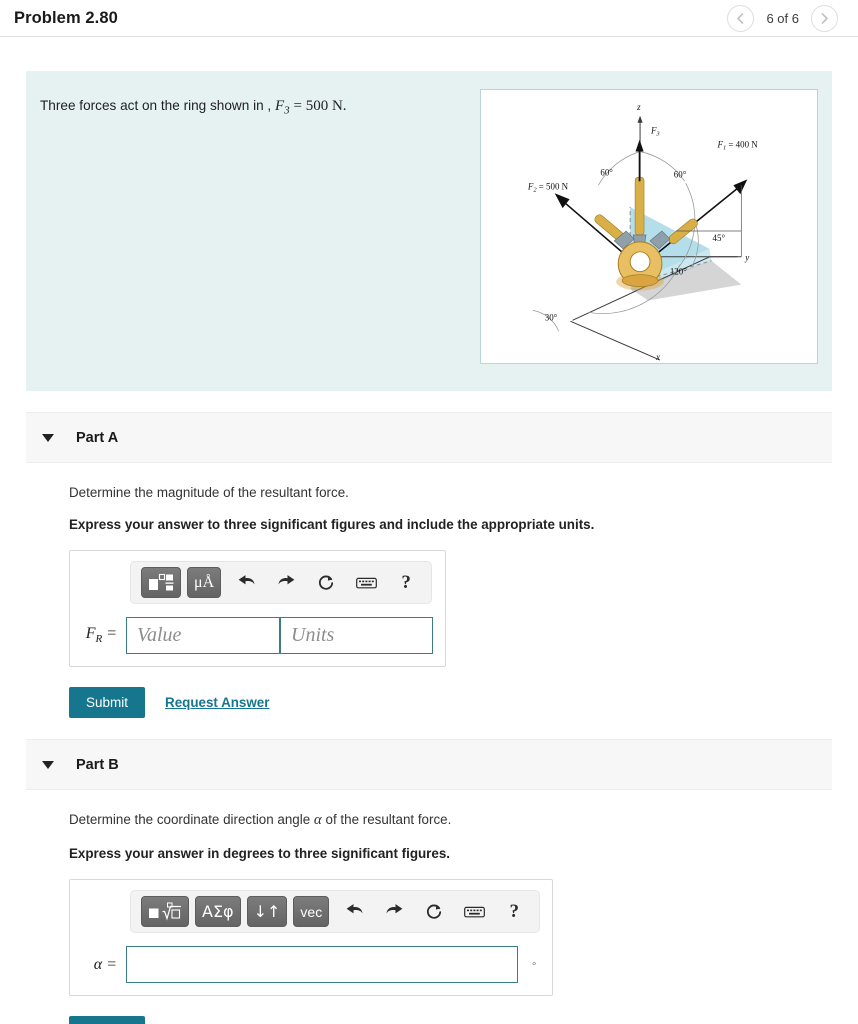  Describe the element at coordinates (311, 937) in the screenshot. I see `part-b-answer-box: ΑΣφ ↓↑ vec ? α = ∘` at that location.